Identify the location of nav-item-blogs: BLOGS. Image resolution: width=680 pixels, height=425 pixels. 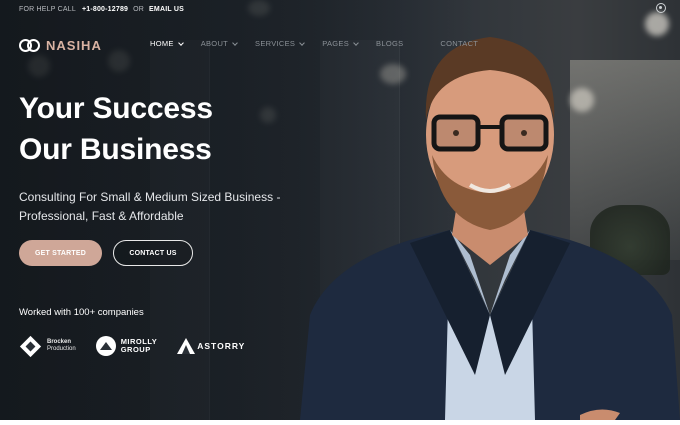
(389, 43).